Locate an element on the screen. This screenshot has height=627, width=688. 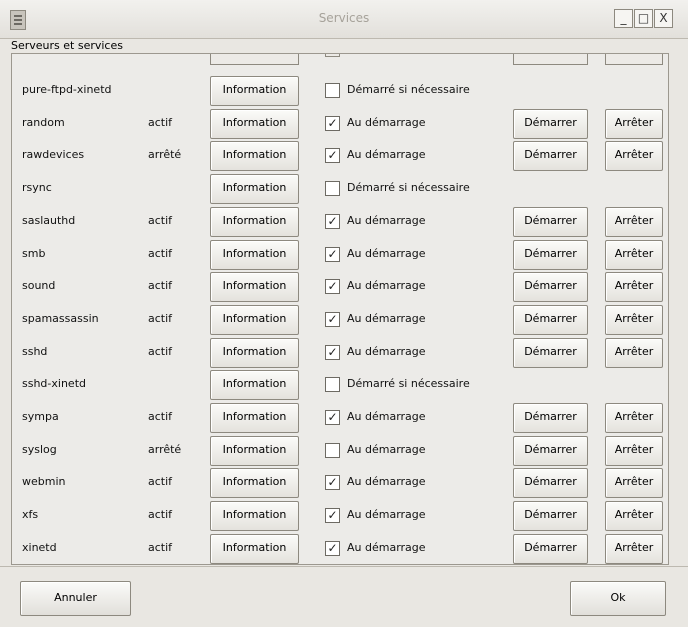
service-name: xfs is located at coordinates (30, 515).